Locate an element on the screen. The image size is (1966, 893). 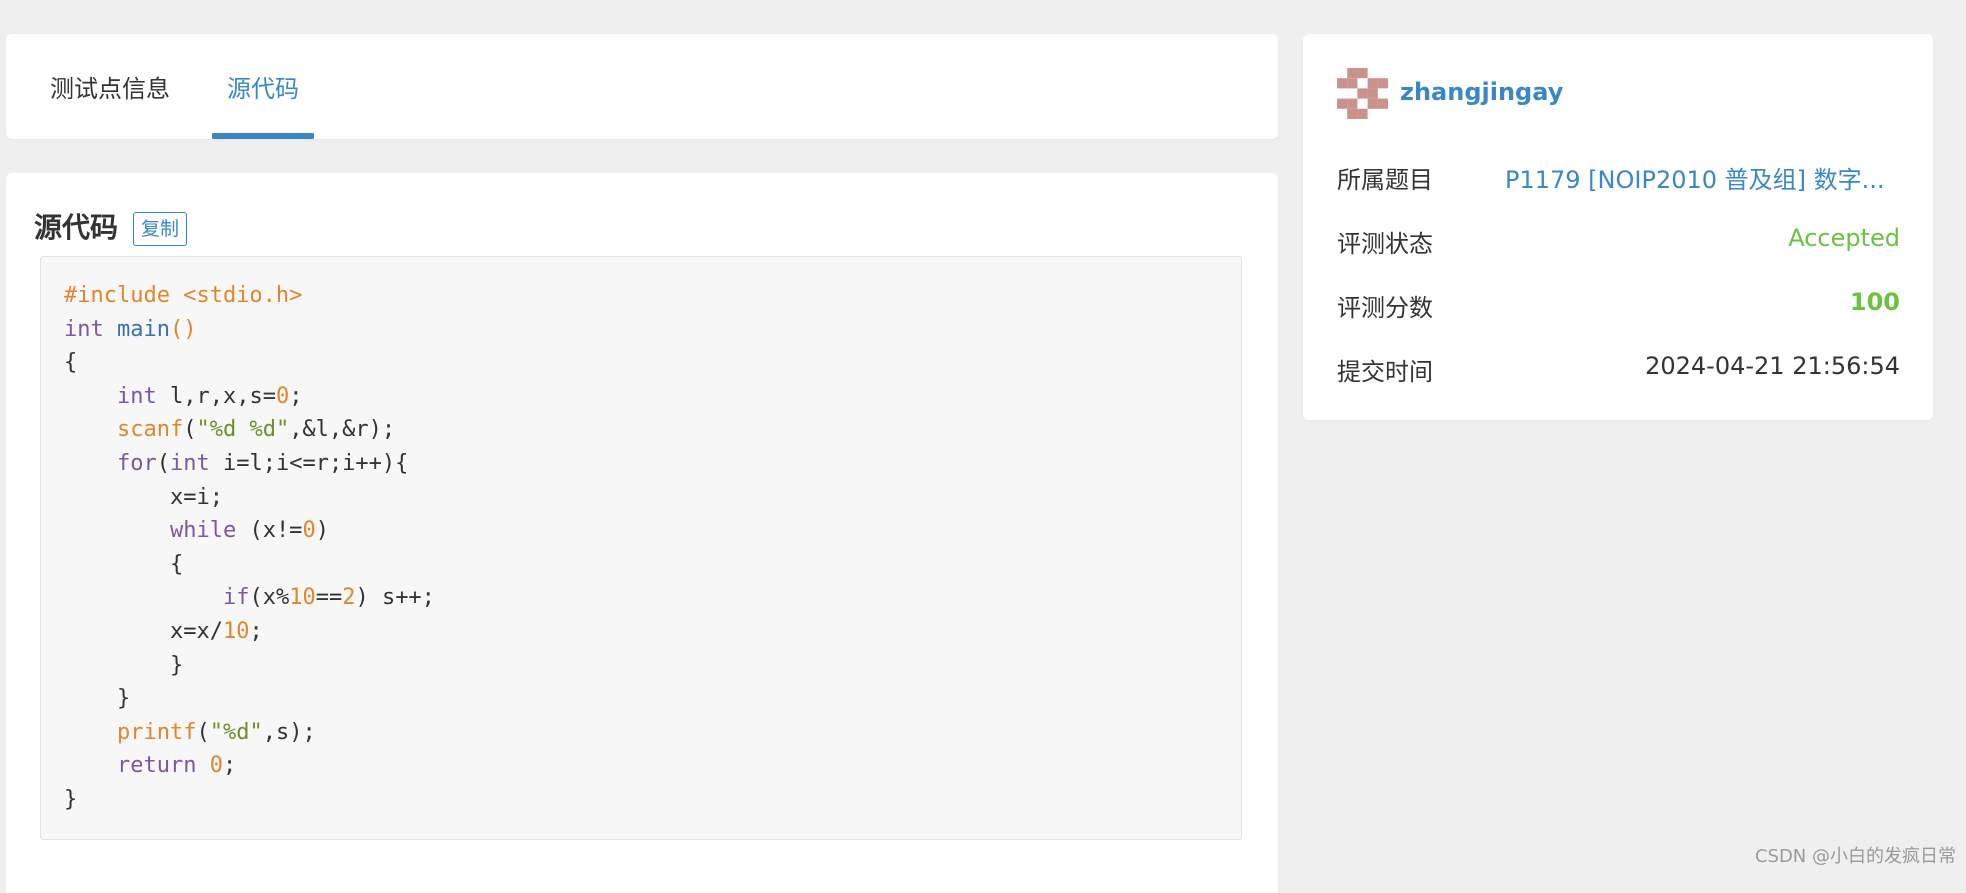
code-line: scanf("%d %d",&l,&r); is located at coordinates (229, 429).